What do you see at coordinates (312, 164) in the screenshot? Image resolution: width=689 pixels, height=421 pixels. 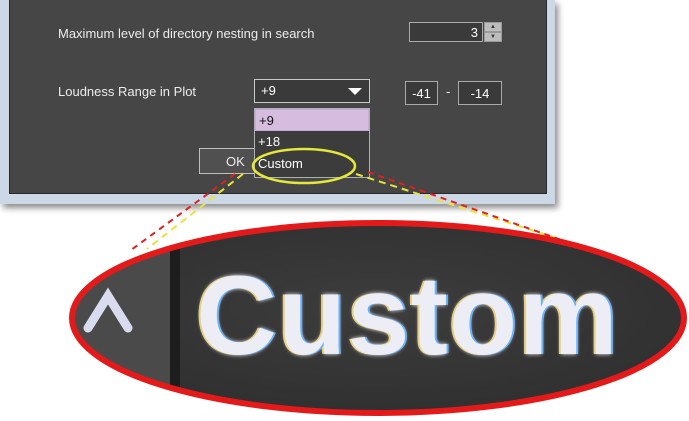 I see `dropdown-option-custom: Custom` at bounding box center [312, 164].